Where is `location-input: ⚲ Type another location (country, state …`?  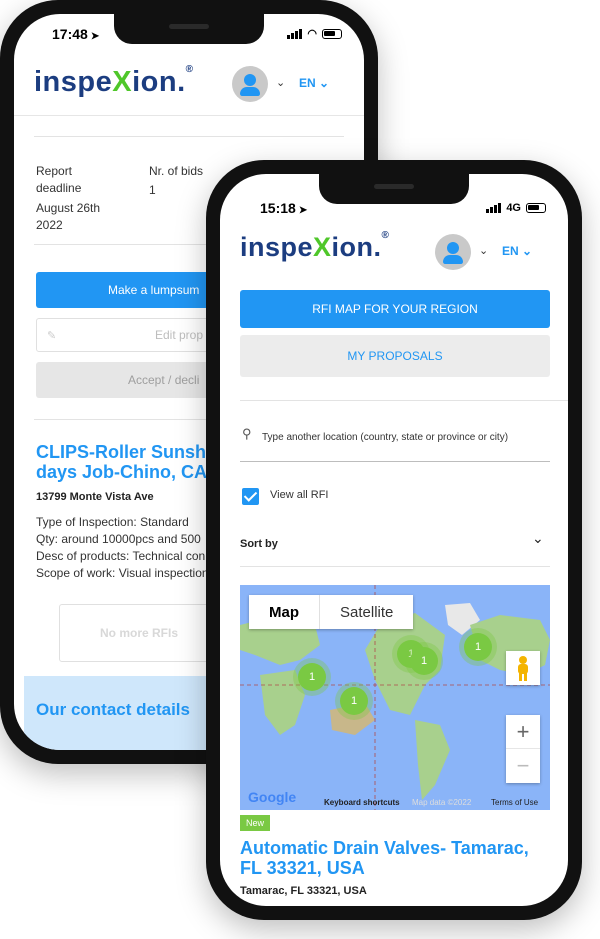
location-input: ⚲ Type another location (country, state … is located at coordinates (395, 441).